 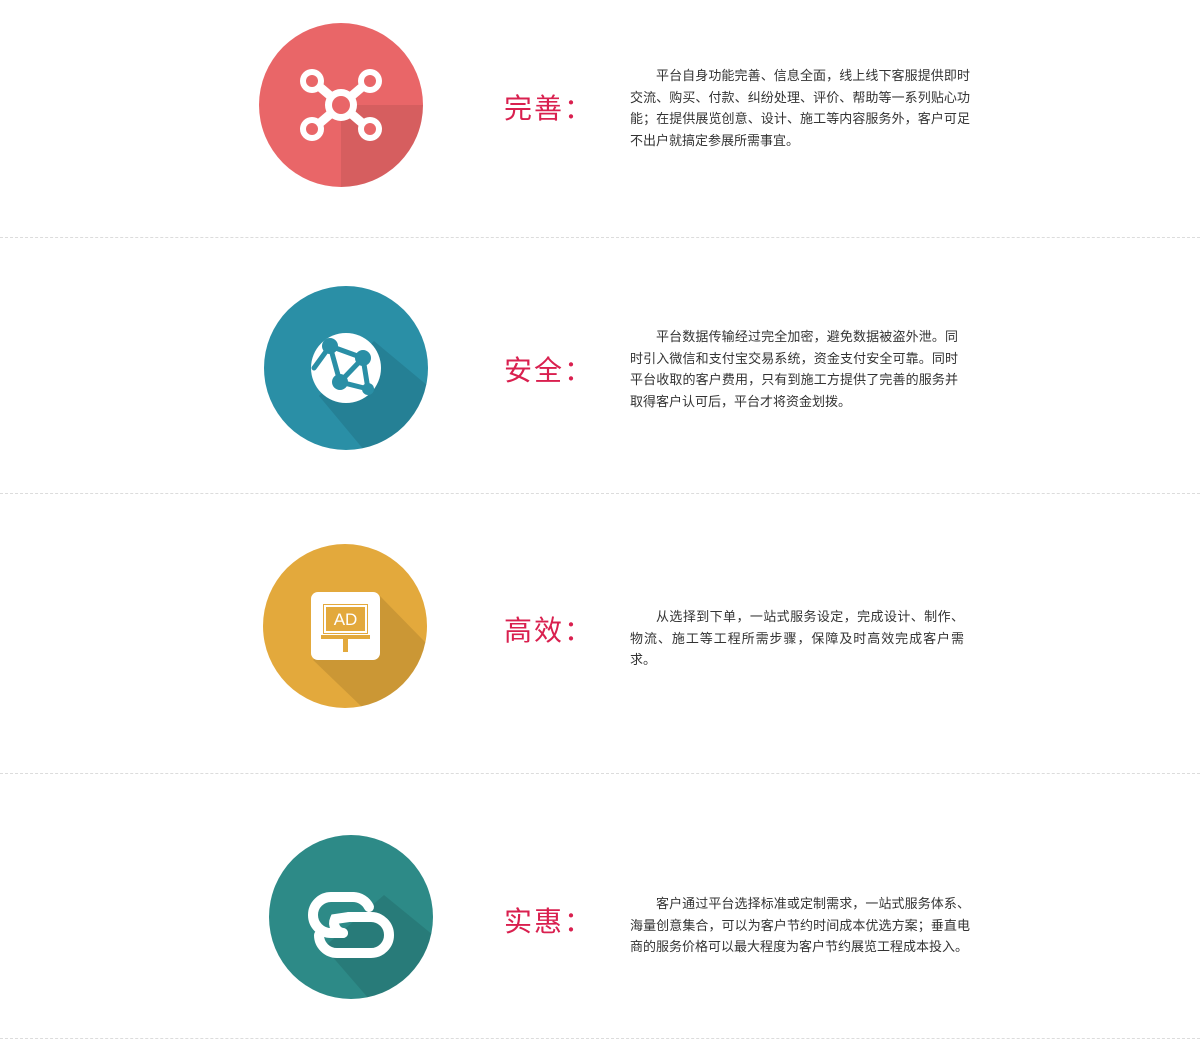 I want to click on feature-title: 高效：, so click(x=549, y=630).